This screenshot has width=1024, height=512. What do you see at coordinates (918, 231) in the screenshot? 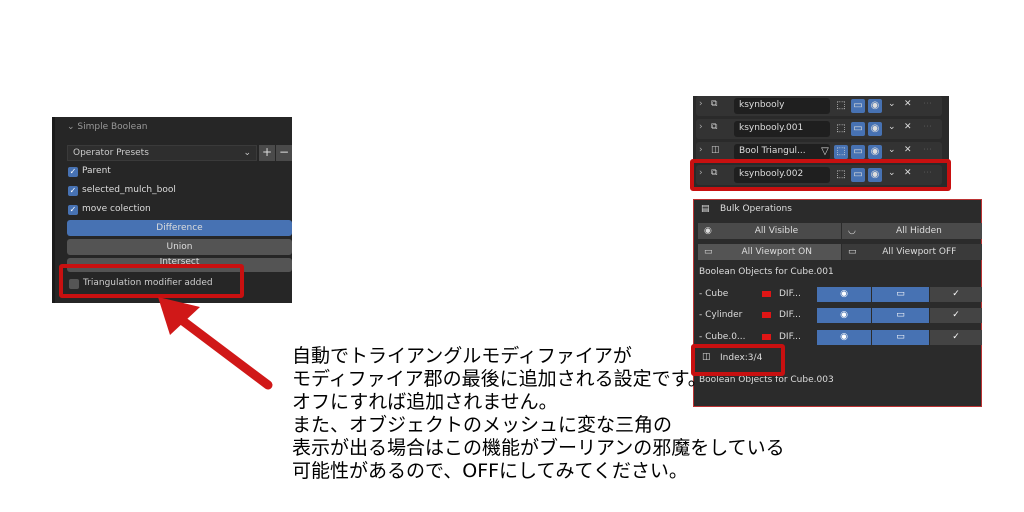
I see `button-label: All Hidden` at bounding box center [918, 231].